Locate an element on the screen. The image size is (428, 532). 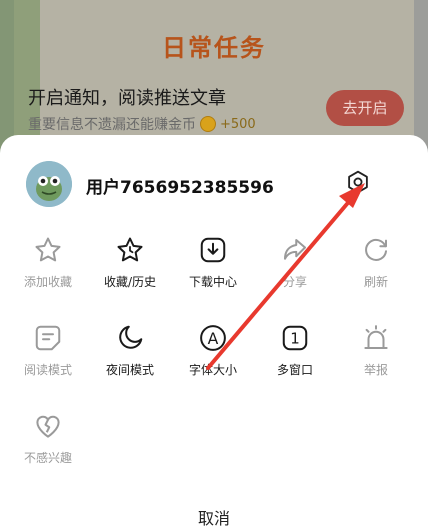
task-subtext: 重要信息不遗漏还能赚金币 +500 is located at coordinates (142, 124).